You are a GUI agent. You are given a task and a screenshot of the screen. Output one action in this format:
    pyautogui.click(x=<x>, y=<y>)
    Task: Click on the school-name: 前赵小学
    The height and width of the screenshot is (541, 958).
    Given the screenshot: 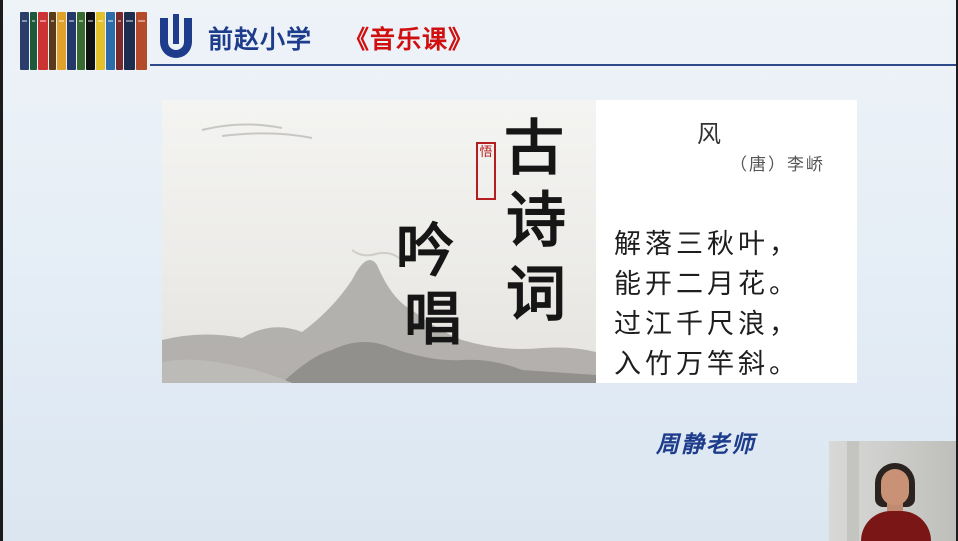 What is the action you would take?
    pyautogui.click(x=260, y=39)
    